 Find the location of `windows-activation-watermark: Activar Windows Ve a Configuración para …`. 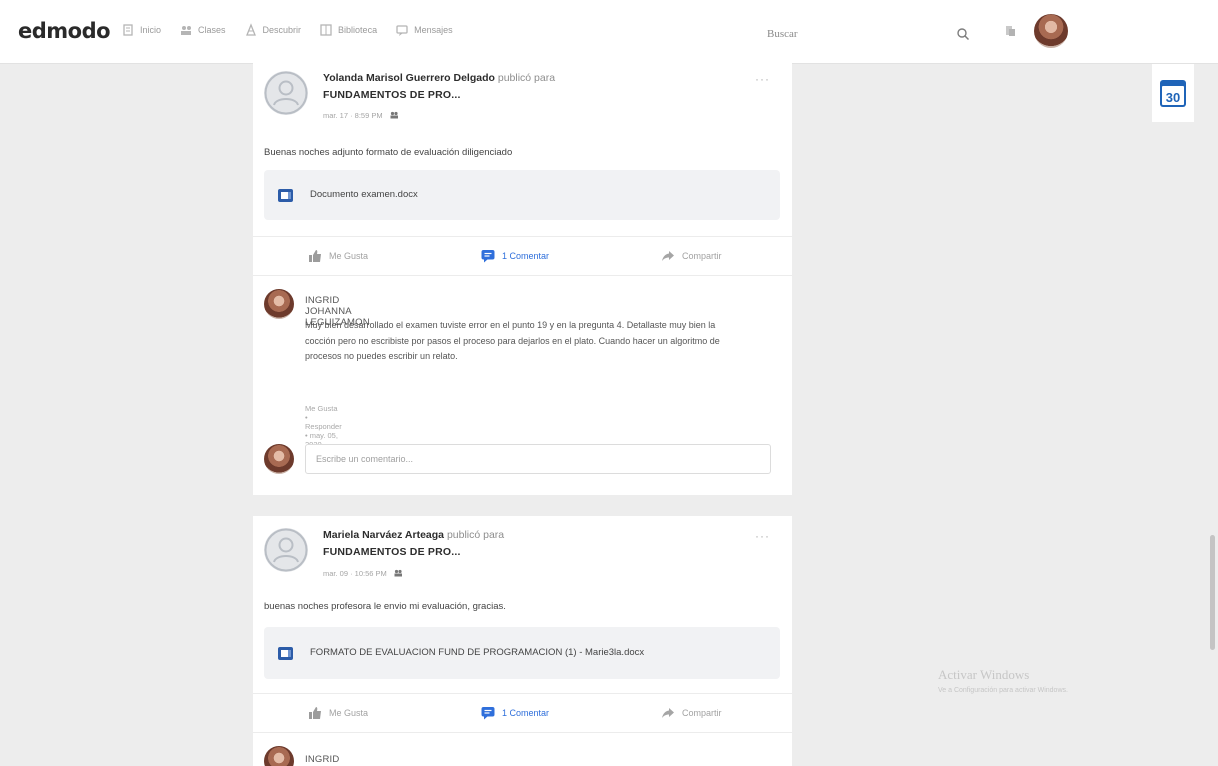

windows-activation-watermark: Activar Windows Ve a Configuración para … is located at coordinates (1003, 680).